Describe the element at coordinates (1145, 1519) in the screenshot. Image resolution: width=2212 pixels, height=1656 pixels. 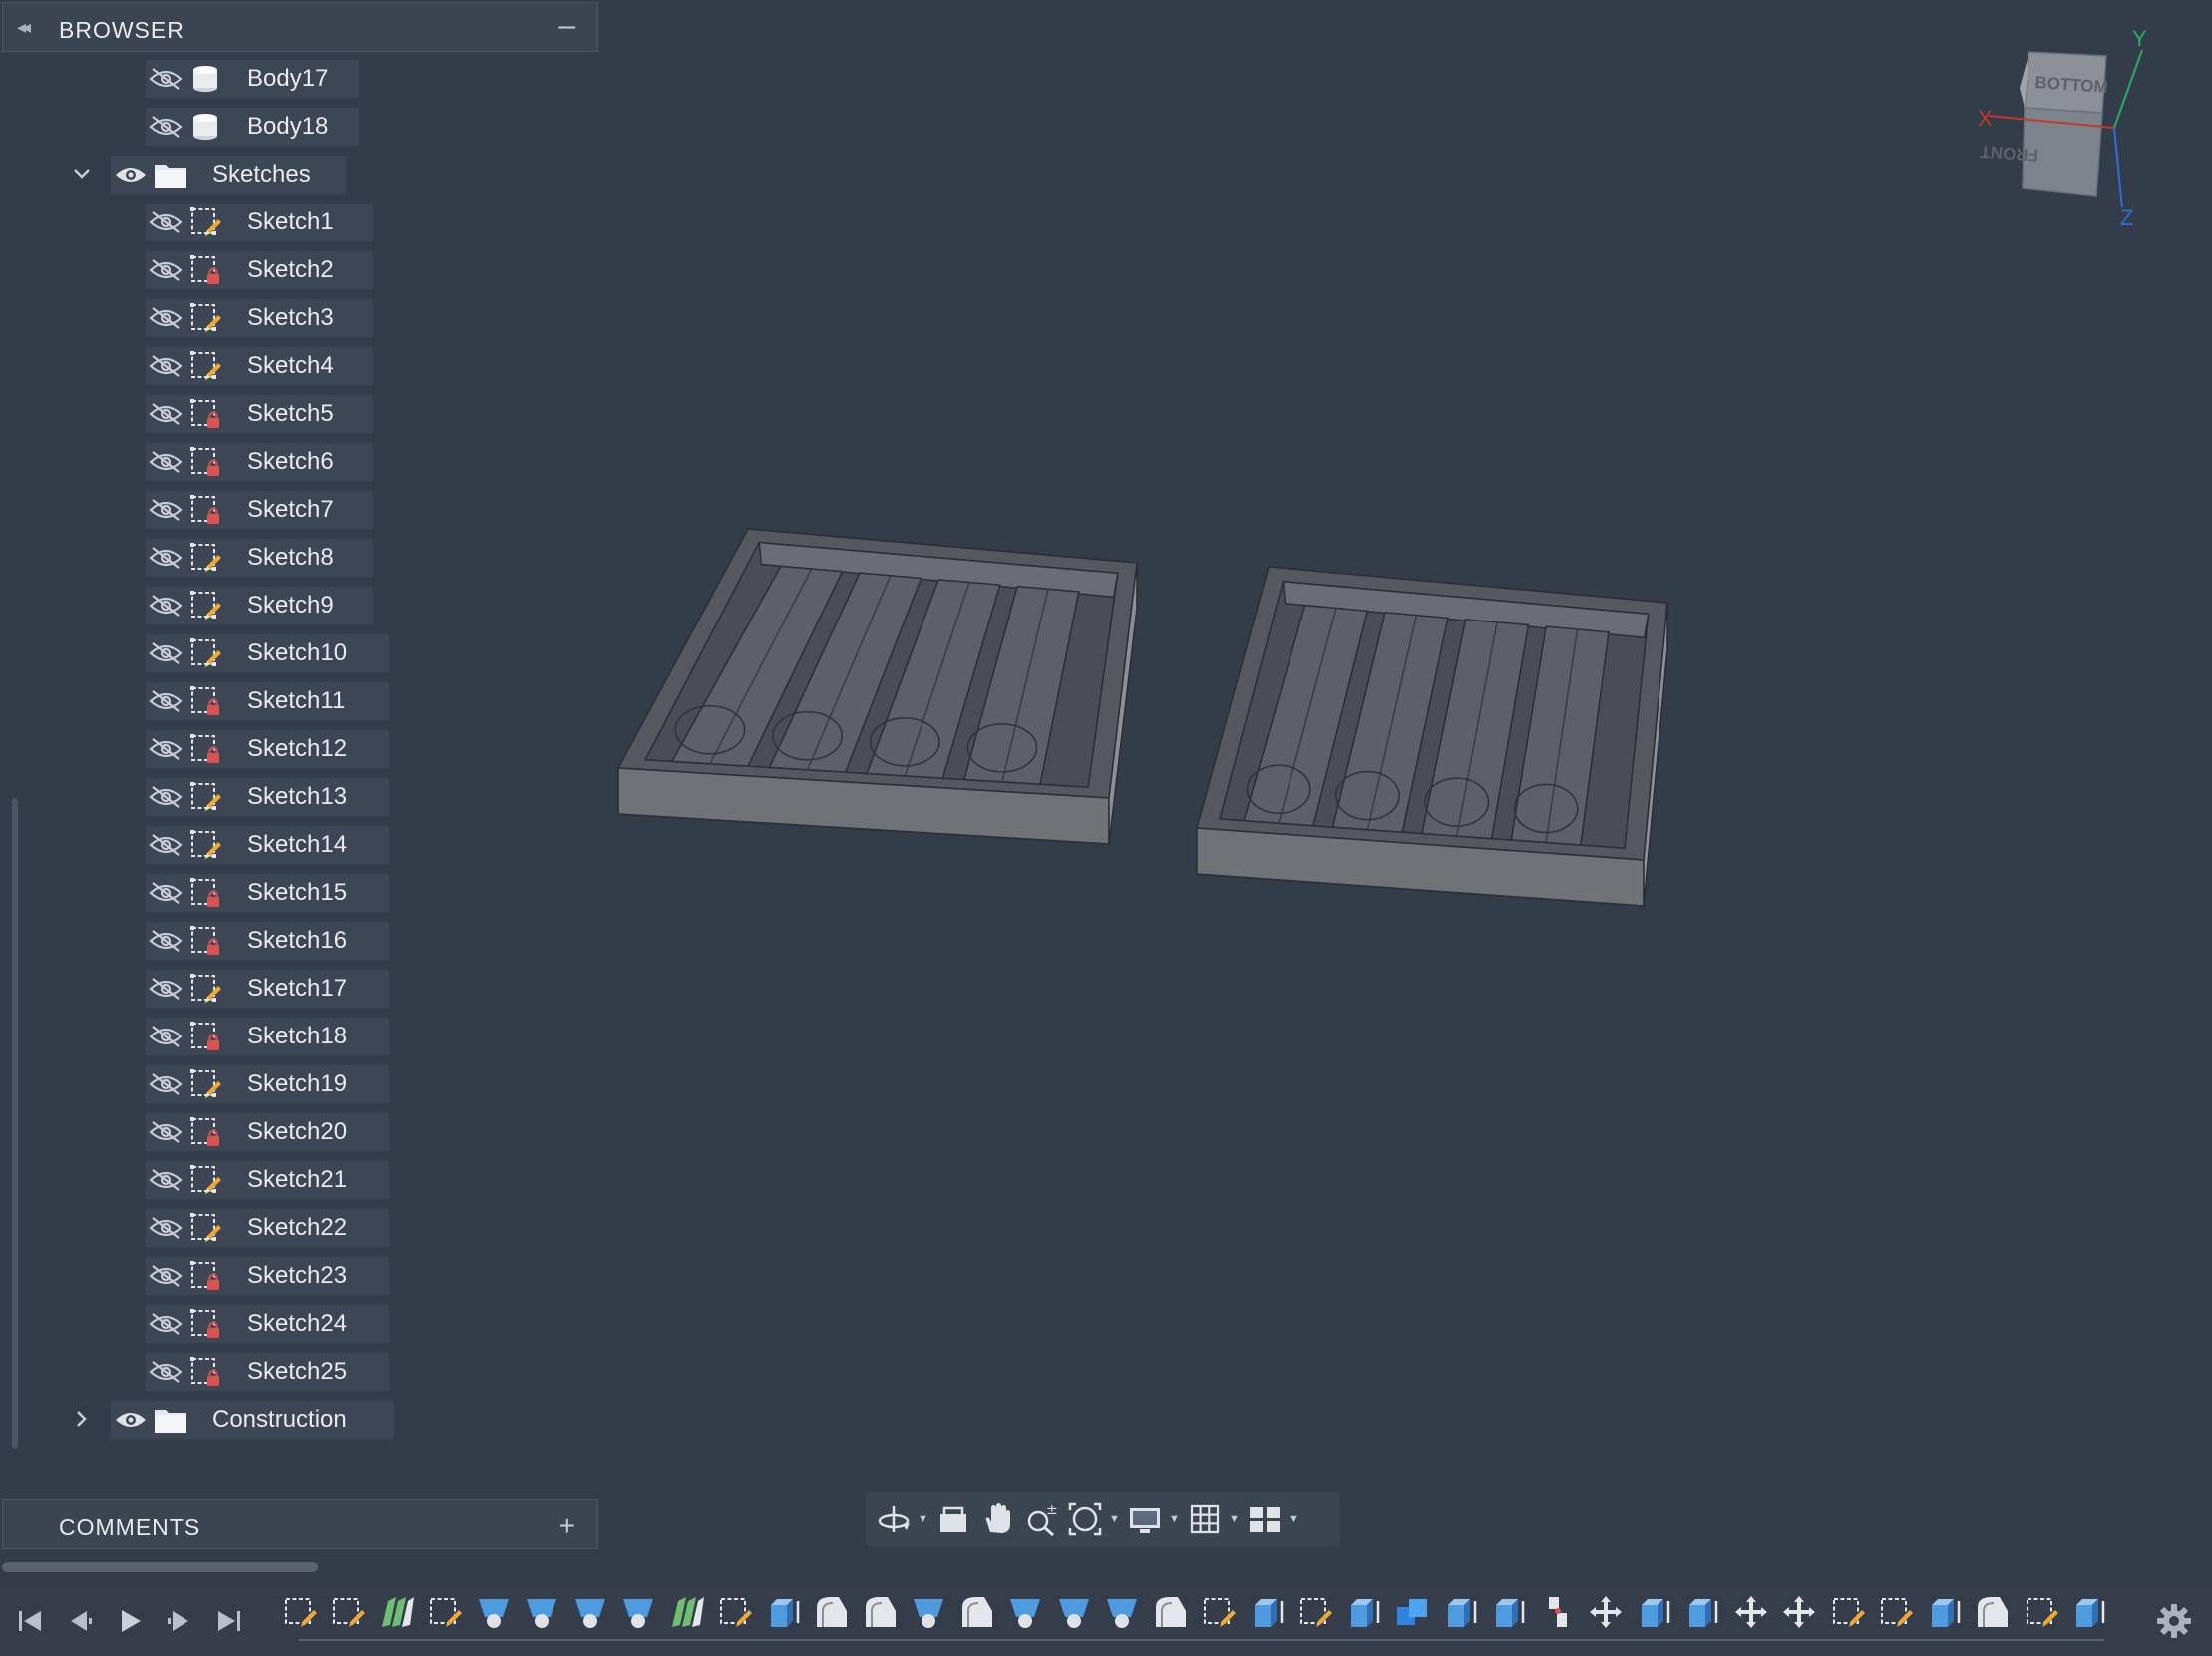
I see `display-settings-icon` at that location.